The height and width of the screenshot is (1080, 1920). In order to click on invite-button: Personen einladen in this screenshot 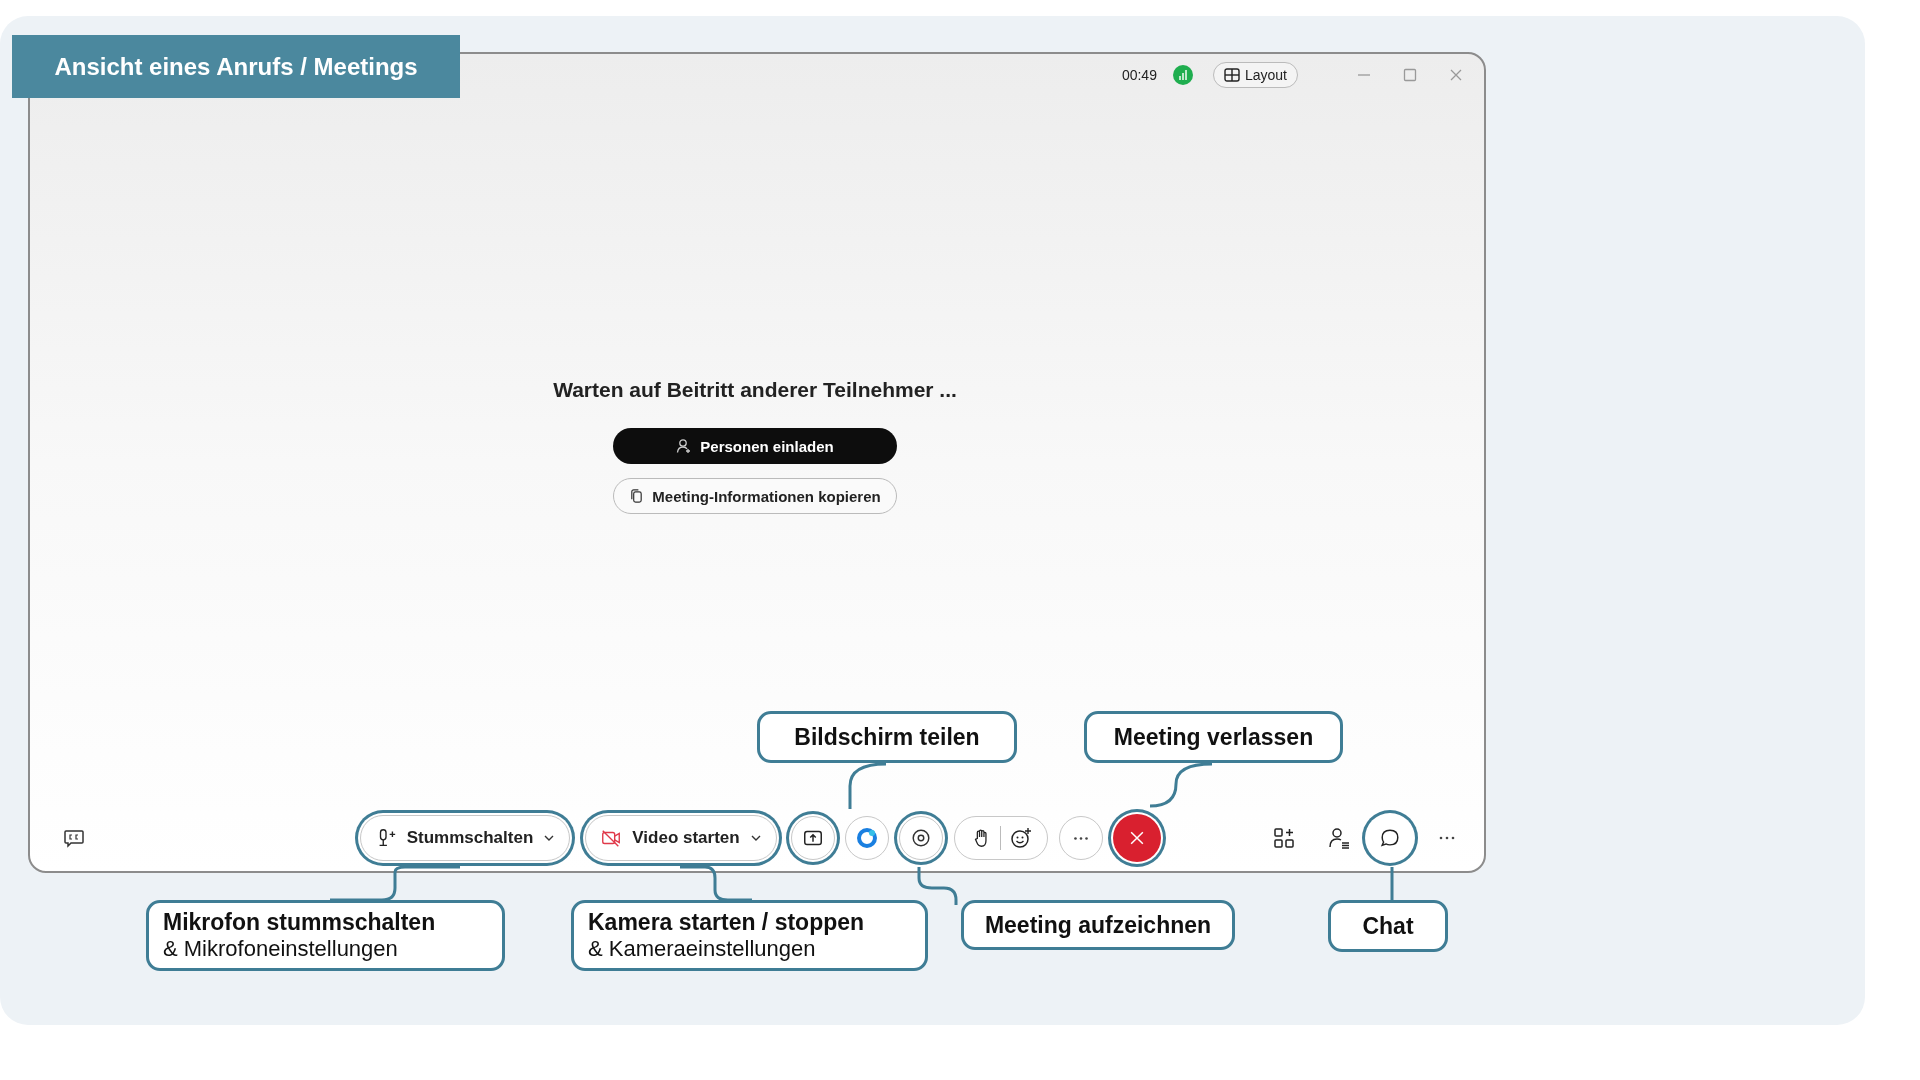, I will do `click(755, 446)`.